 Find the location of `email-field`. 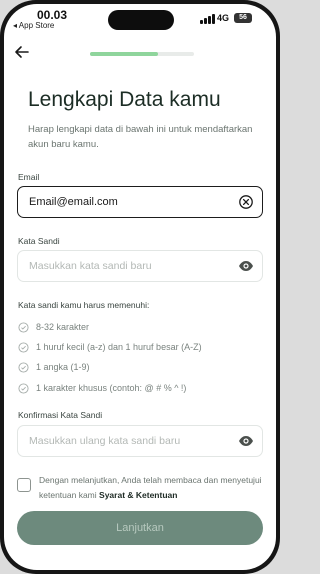

email-field is located at coordinates (140, 202).